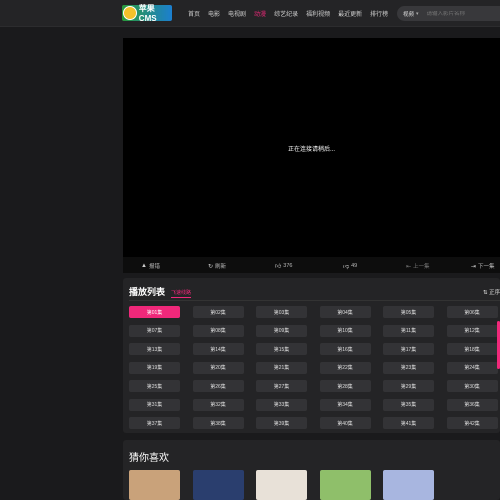 This screenshot has width=500, height=500. I want to click on episode-button: 第05集, so click(408, 312).